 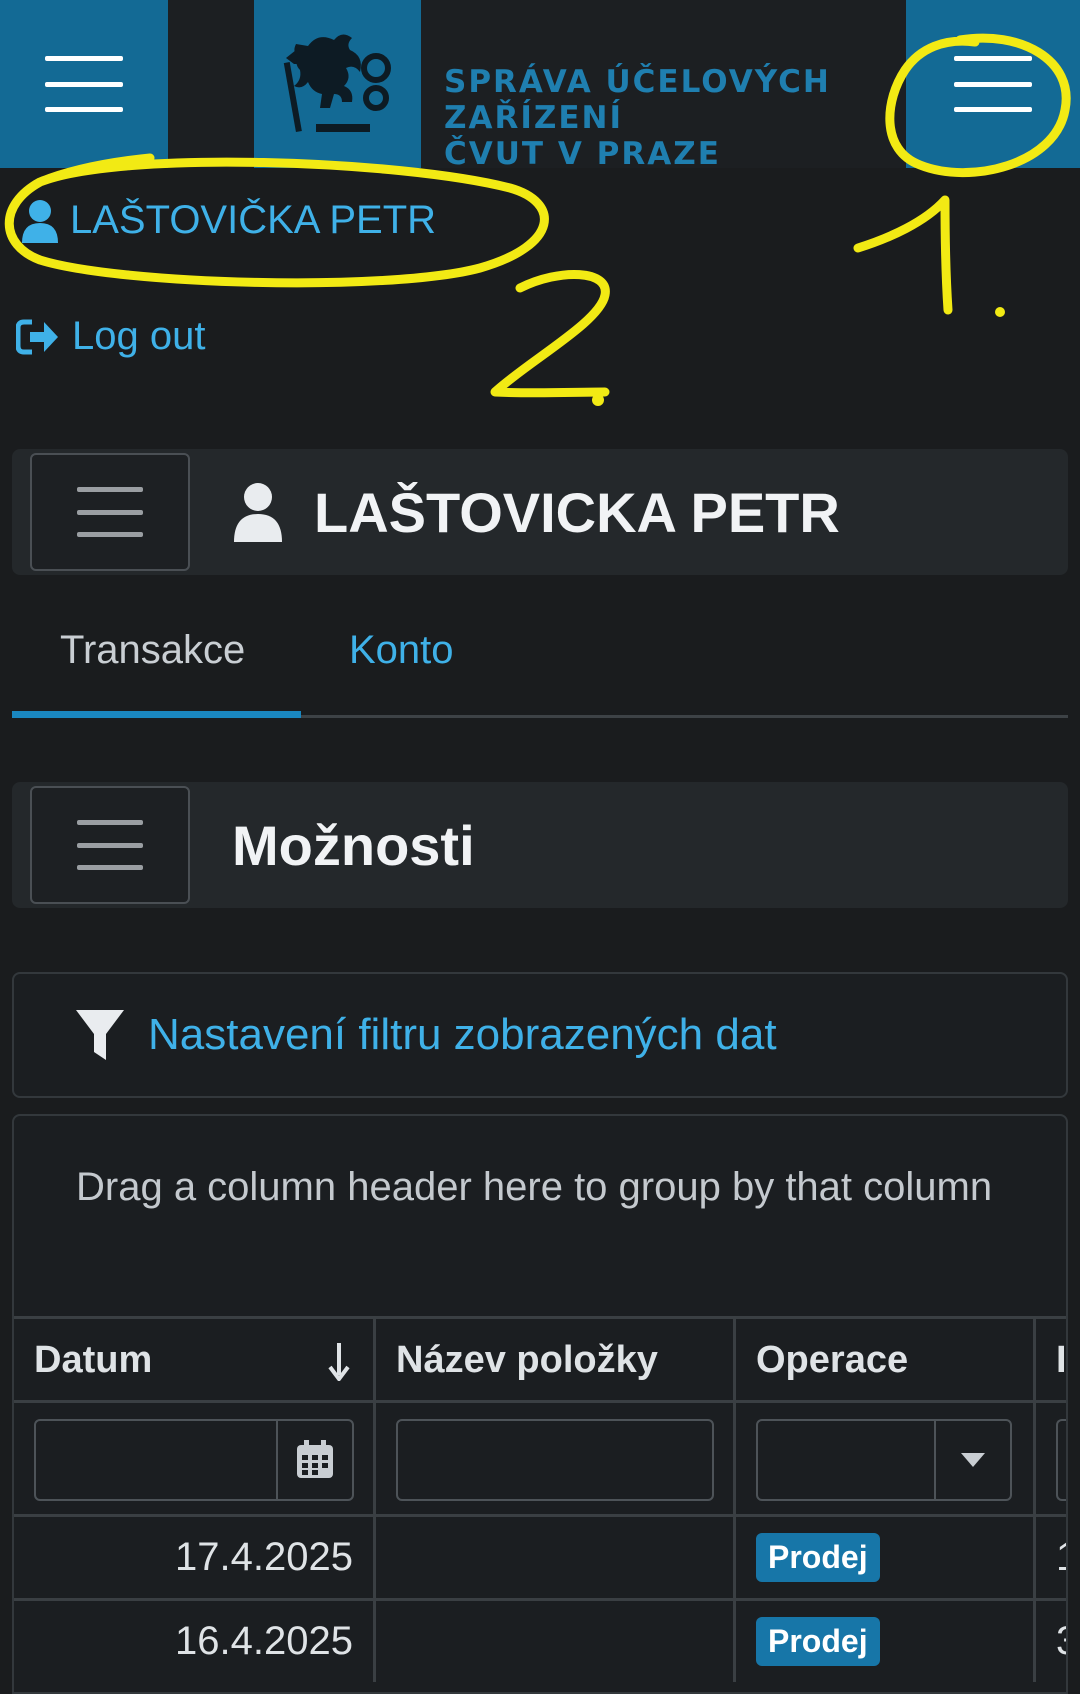 I want to click on column-header-label: Operace, so click(x=832, y=1360).